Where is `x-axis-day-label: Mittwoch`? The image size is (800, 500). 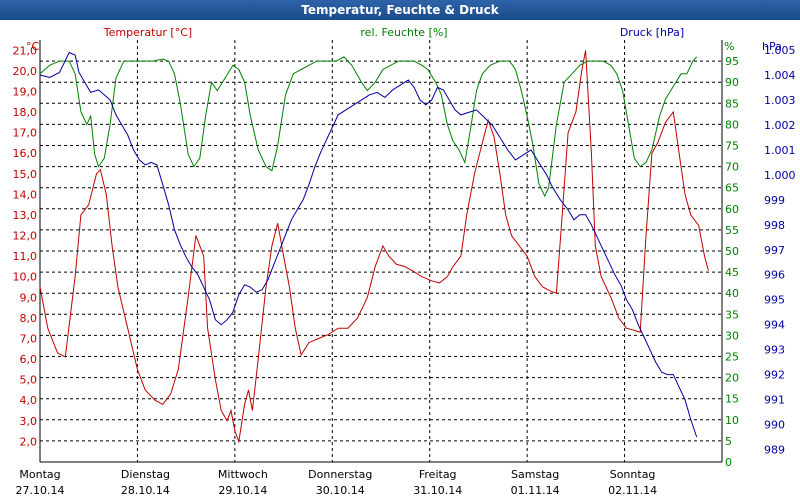 x-axis-day-label: Mittwoch is located at coordinates (243, 474).